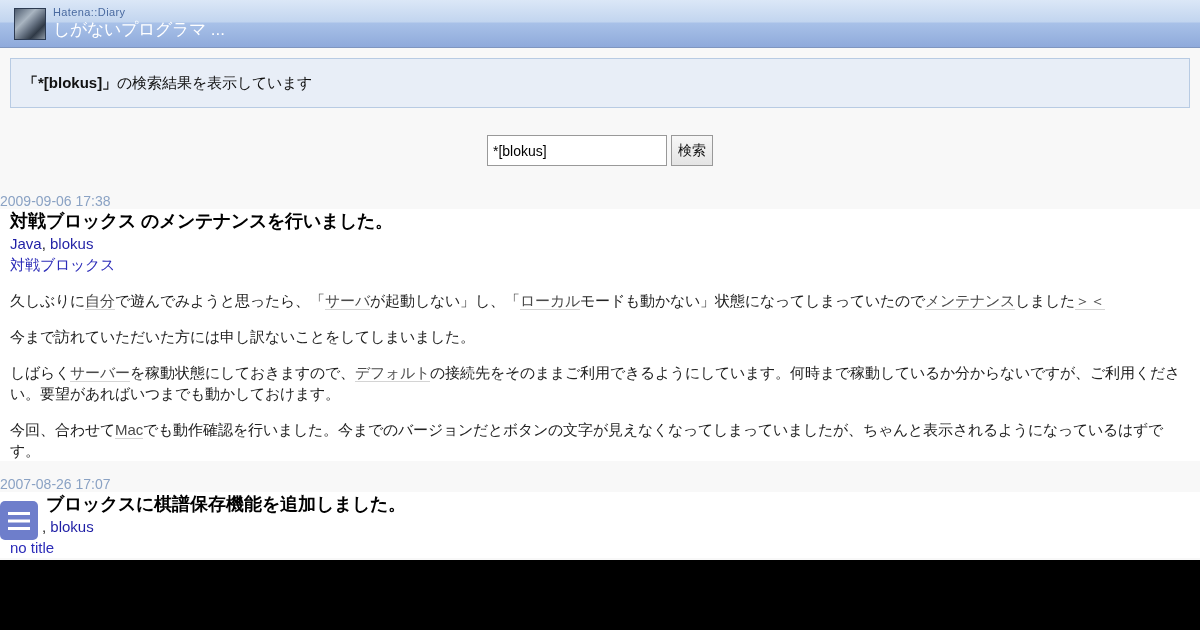 The height and width of the screenshot is (630, 1200). I want to click on entry-paragraph: 今回、合わせてMacでも動作確認を行いました。今までのバージョンだとボタンの文字が見えなくなってしまっていましたが、ちゃんと表示されるようになっているはずです。, so click(587, 440).